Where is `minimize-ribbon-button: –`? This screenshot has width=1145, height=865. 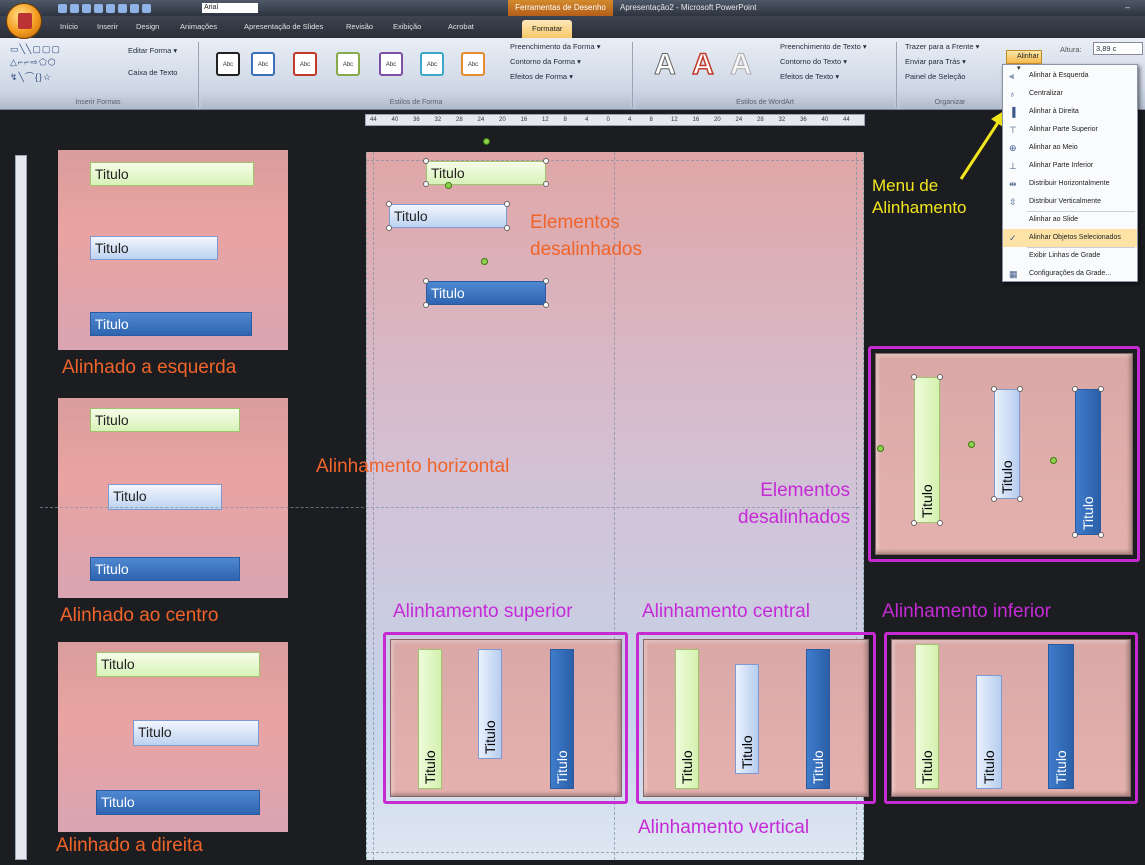
minimize-ribbon-button: – is located at coordinates (1127, 7).